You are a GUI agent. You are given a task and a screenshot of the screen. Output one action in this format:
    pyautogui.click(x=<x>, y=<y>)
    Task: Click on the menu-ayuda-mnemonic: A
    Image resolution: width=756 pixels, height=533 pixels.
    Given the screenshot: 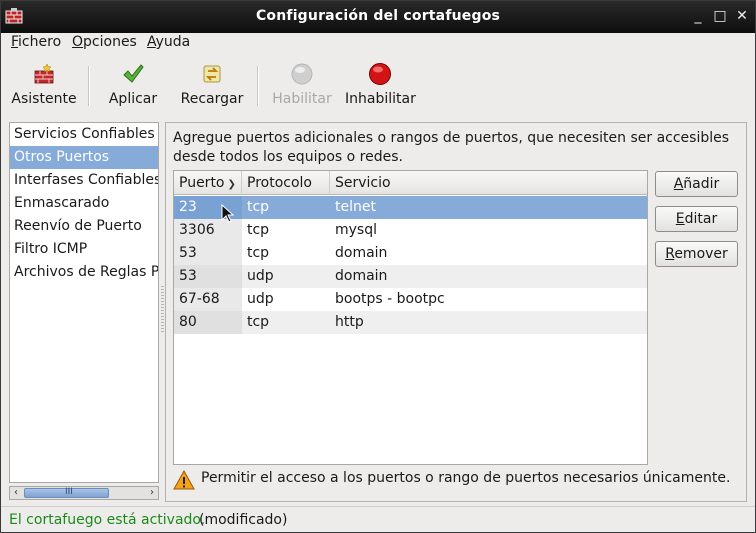 What is the action you would take?
    pyautogui.click(x=151, y=42)
    